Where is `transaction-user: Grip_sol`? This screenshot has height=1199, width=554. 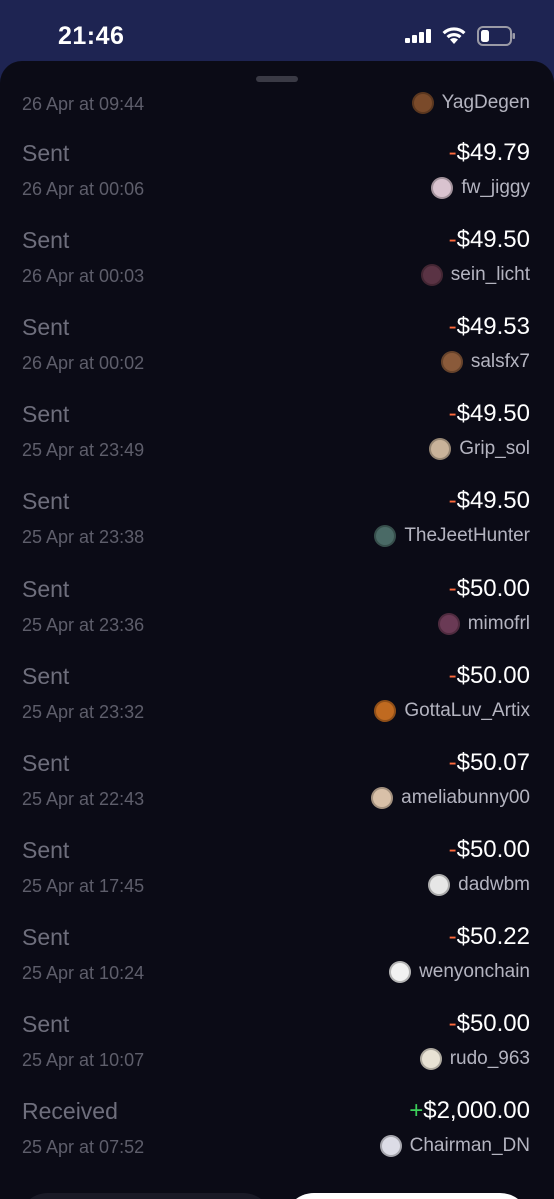 transaction-user: Grip_sol is located at coordinates (479, 449).